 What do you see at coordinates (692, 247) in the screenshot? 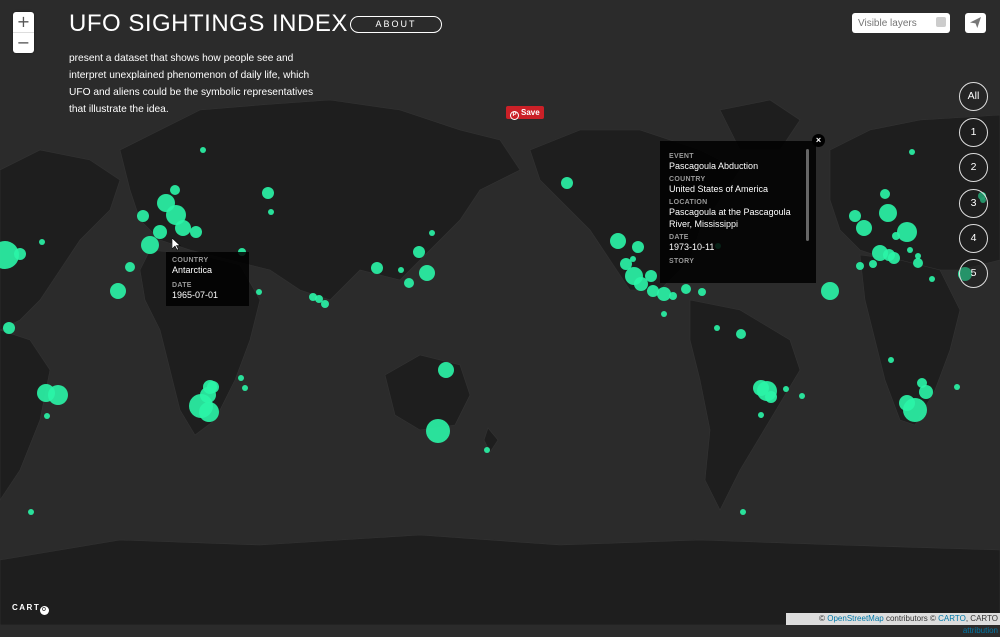
I see `popup-date-value: 1973-10-11` at bounding box center [692, 247].